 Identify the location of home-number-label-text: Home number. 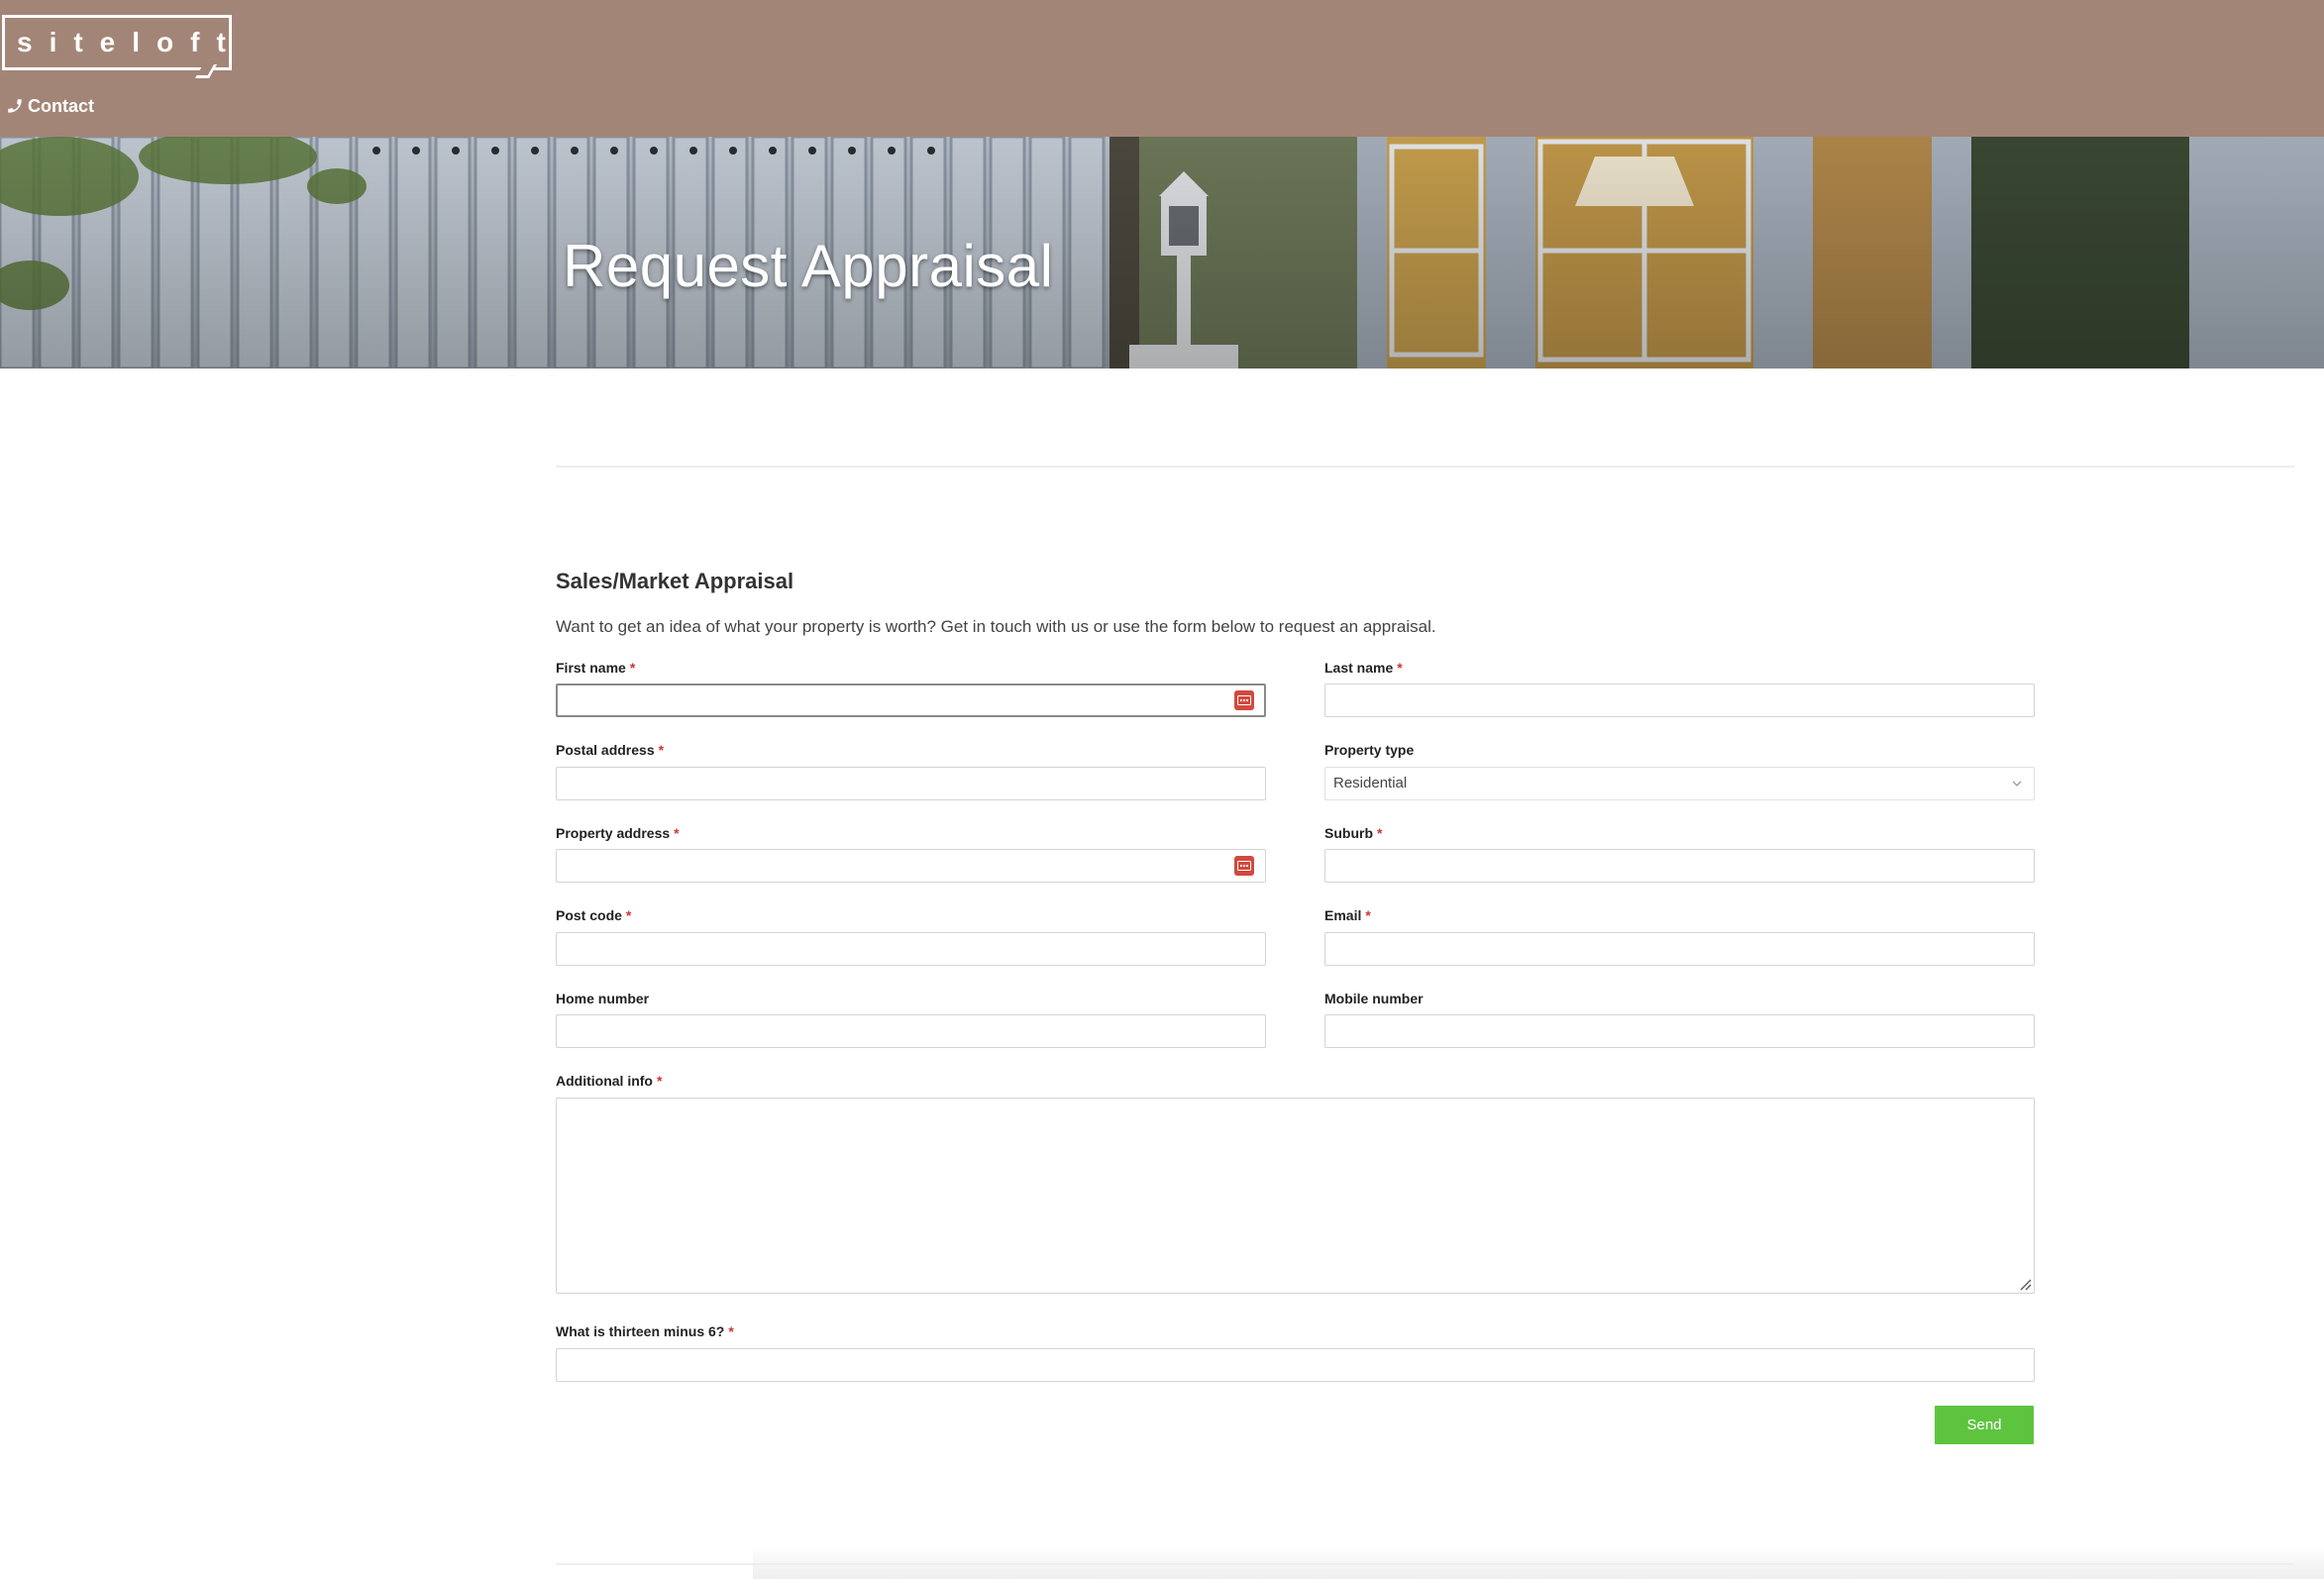
(603, 998).